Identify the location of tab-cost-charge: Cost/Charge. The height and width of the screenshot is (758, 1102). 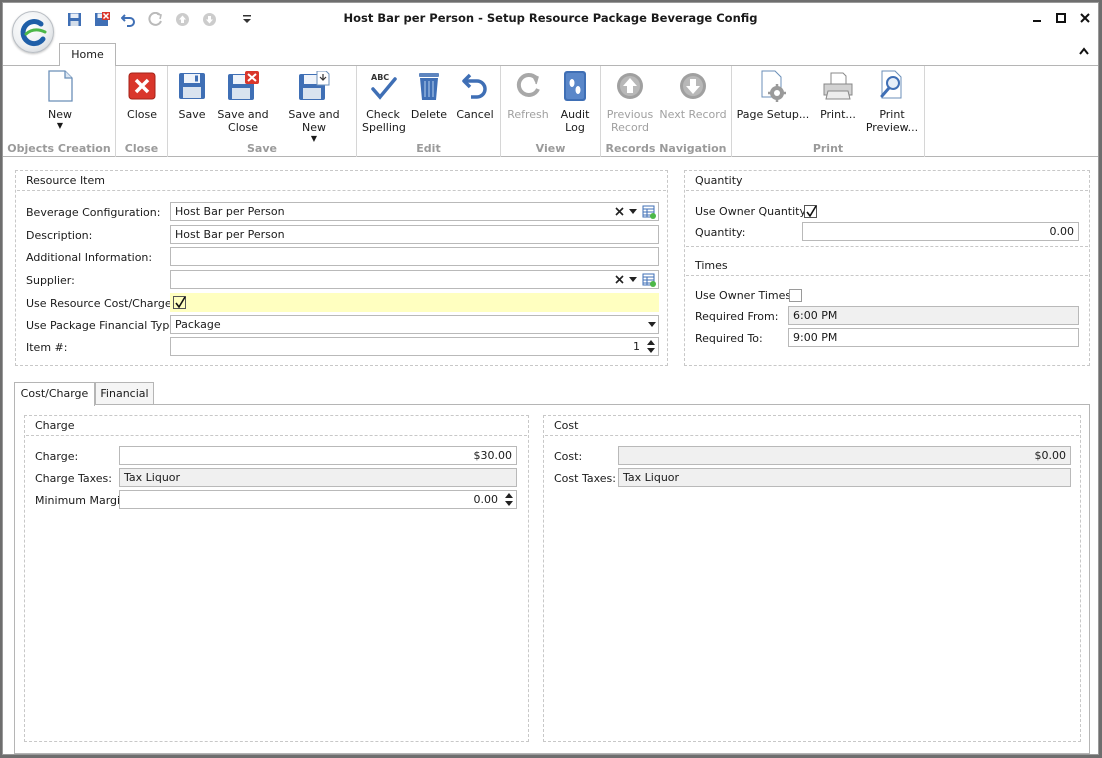
(54, 394).